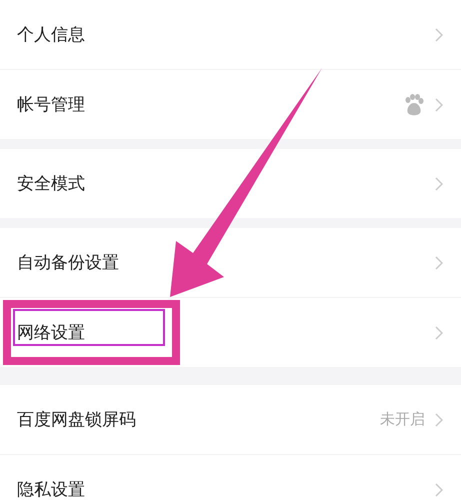 Image resolution: width=461 pixels, height=500 pixels. What do you see at coordinates (51, 35) in the screenshot?
I see `row-label: 个人信息` at bounding box center [51, 35].